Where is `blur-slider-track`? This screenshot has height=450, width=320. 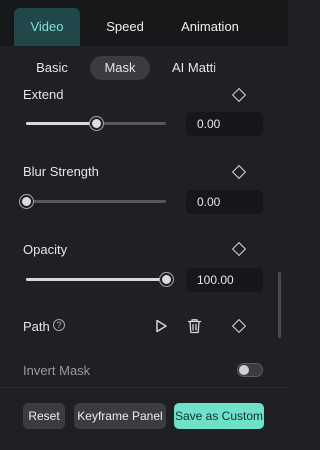
blur-slider-track is located at coordinates (96, 201).